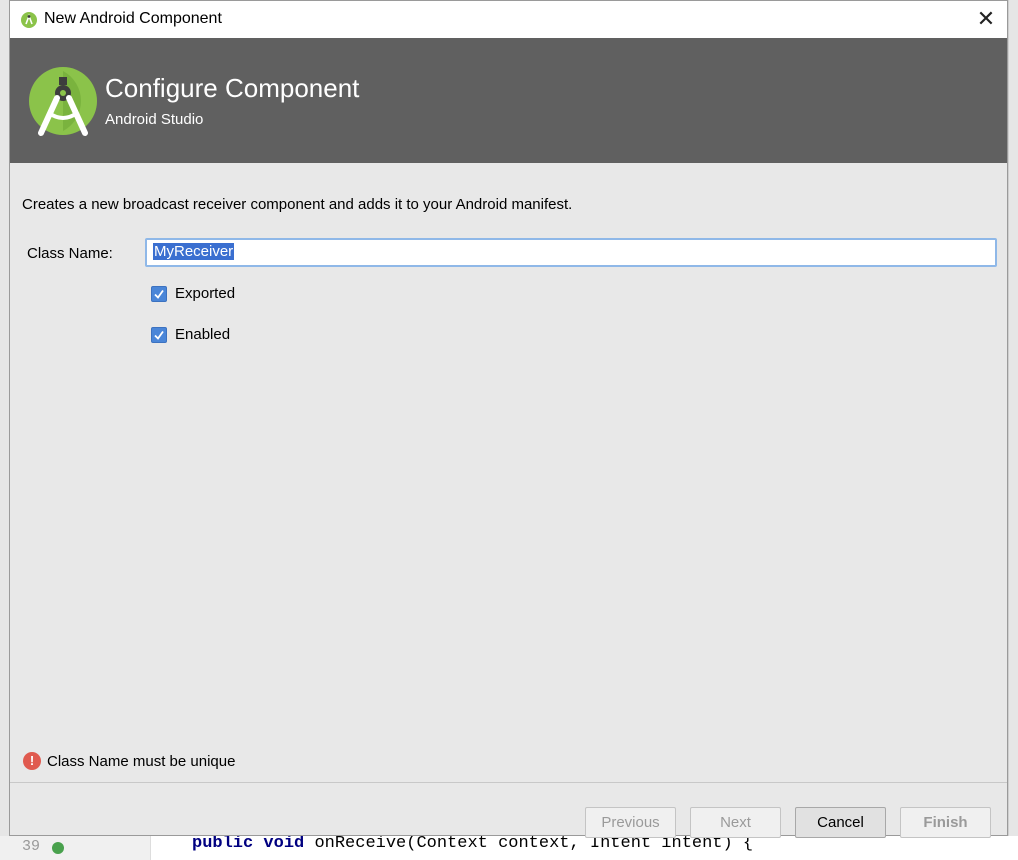 The height and width of the screenshot is (860, 1018). I want to click on line-number: 39, so click(31, 846).